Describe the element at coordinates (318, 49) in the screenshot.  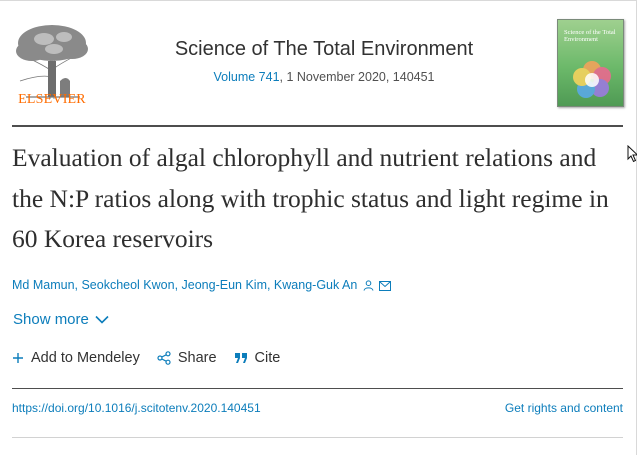
I see `journal-title: Science of The Total Environment` at that location.